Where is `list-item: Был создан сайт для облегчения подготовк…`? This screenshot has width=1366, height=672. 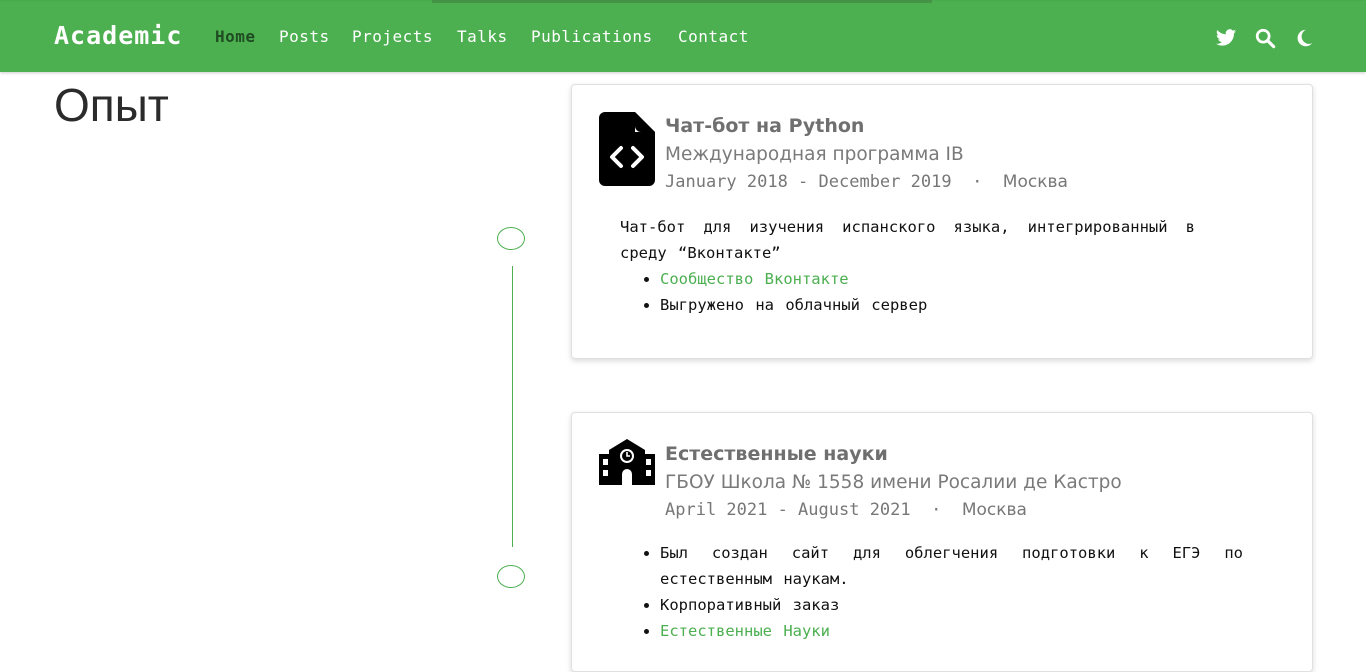 list-item: Был создан сайт для облегчения подготовк… is located at coordinates (951, 566).